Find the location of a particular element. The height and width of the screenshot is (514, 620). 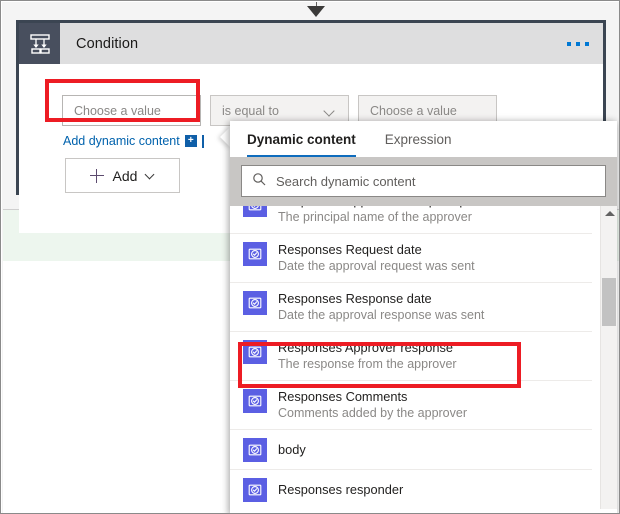

list-item-title: body is located at coordinates (292, 449).